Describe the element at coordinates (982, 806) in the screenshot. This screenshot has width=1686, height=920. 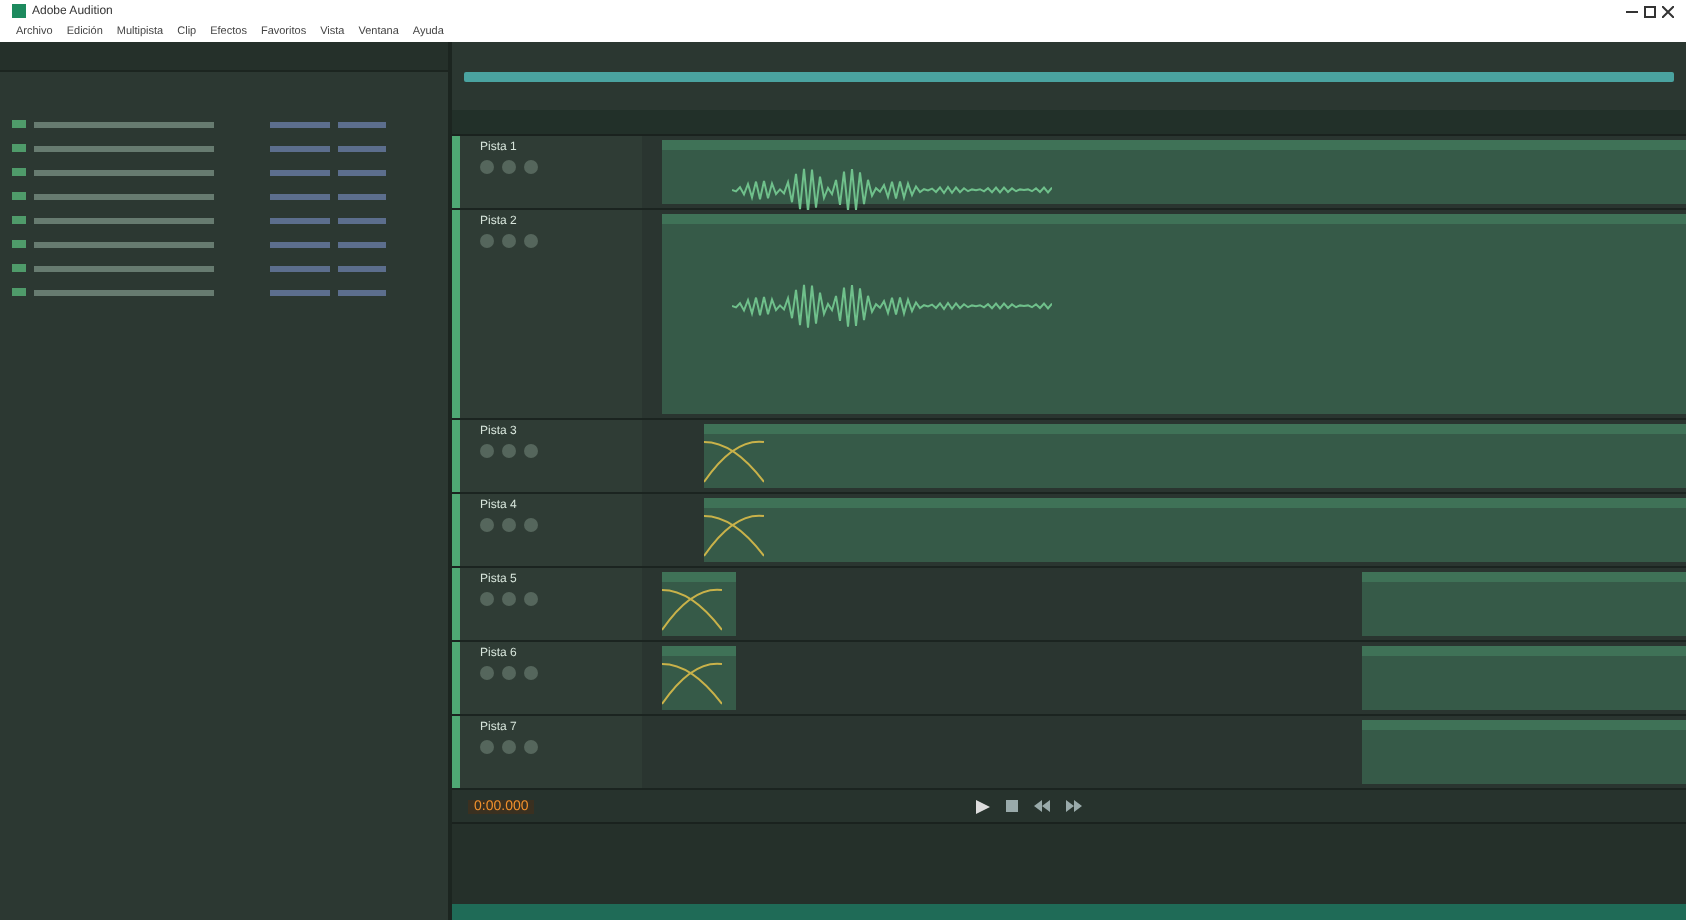
I see `play-icon` at that location.